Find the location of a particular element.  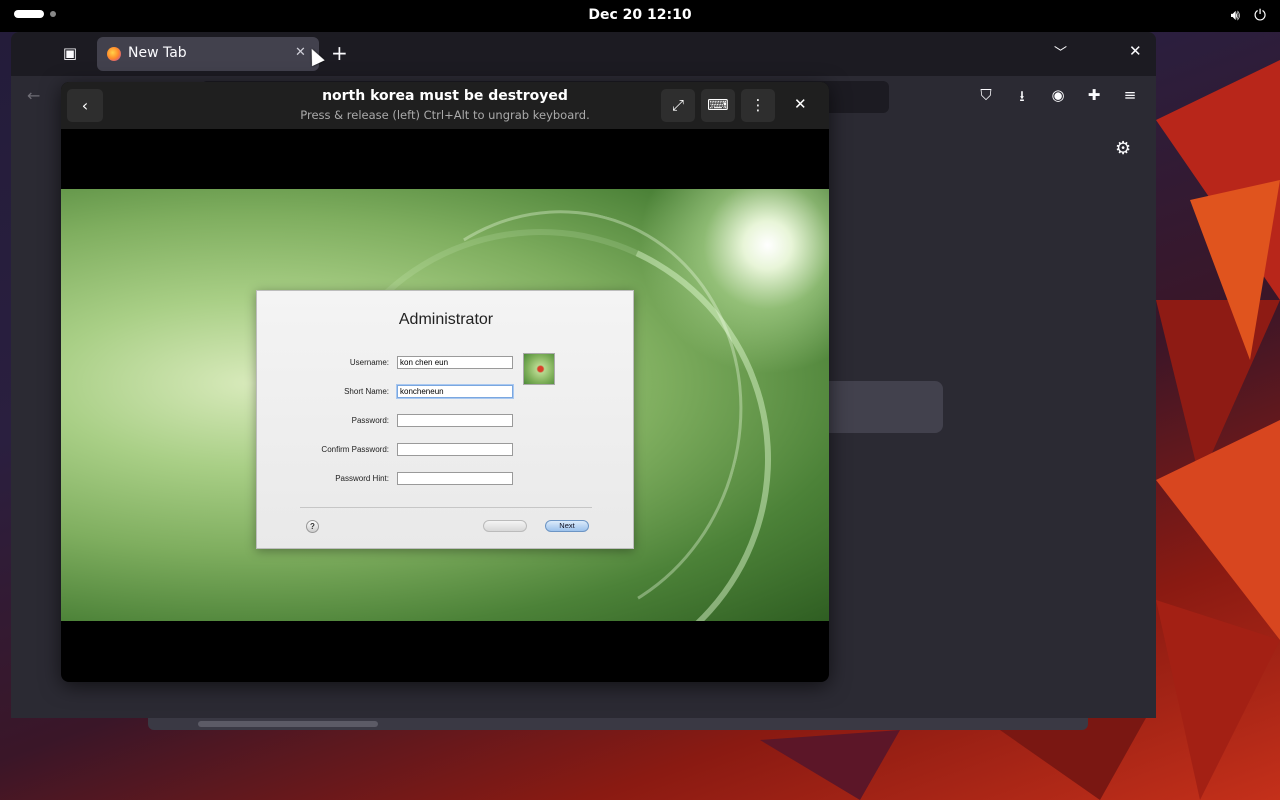

confirm-password-label: Confirm Password: is located at coordinates (355, 449).